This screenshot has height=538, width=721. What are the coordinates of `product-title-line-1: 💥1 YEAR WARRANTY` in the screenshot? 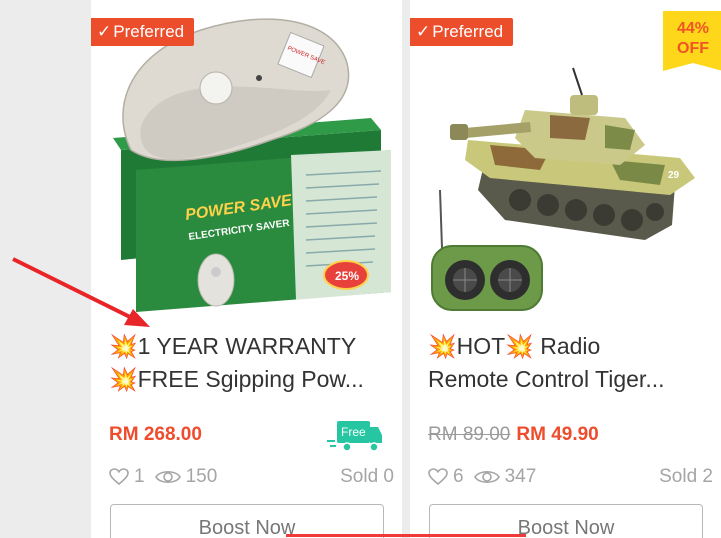 It's located at (233, 346).